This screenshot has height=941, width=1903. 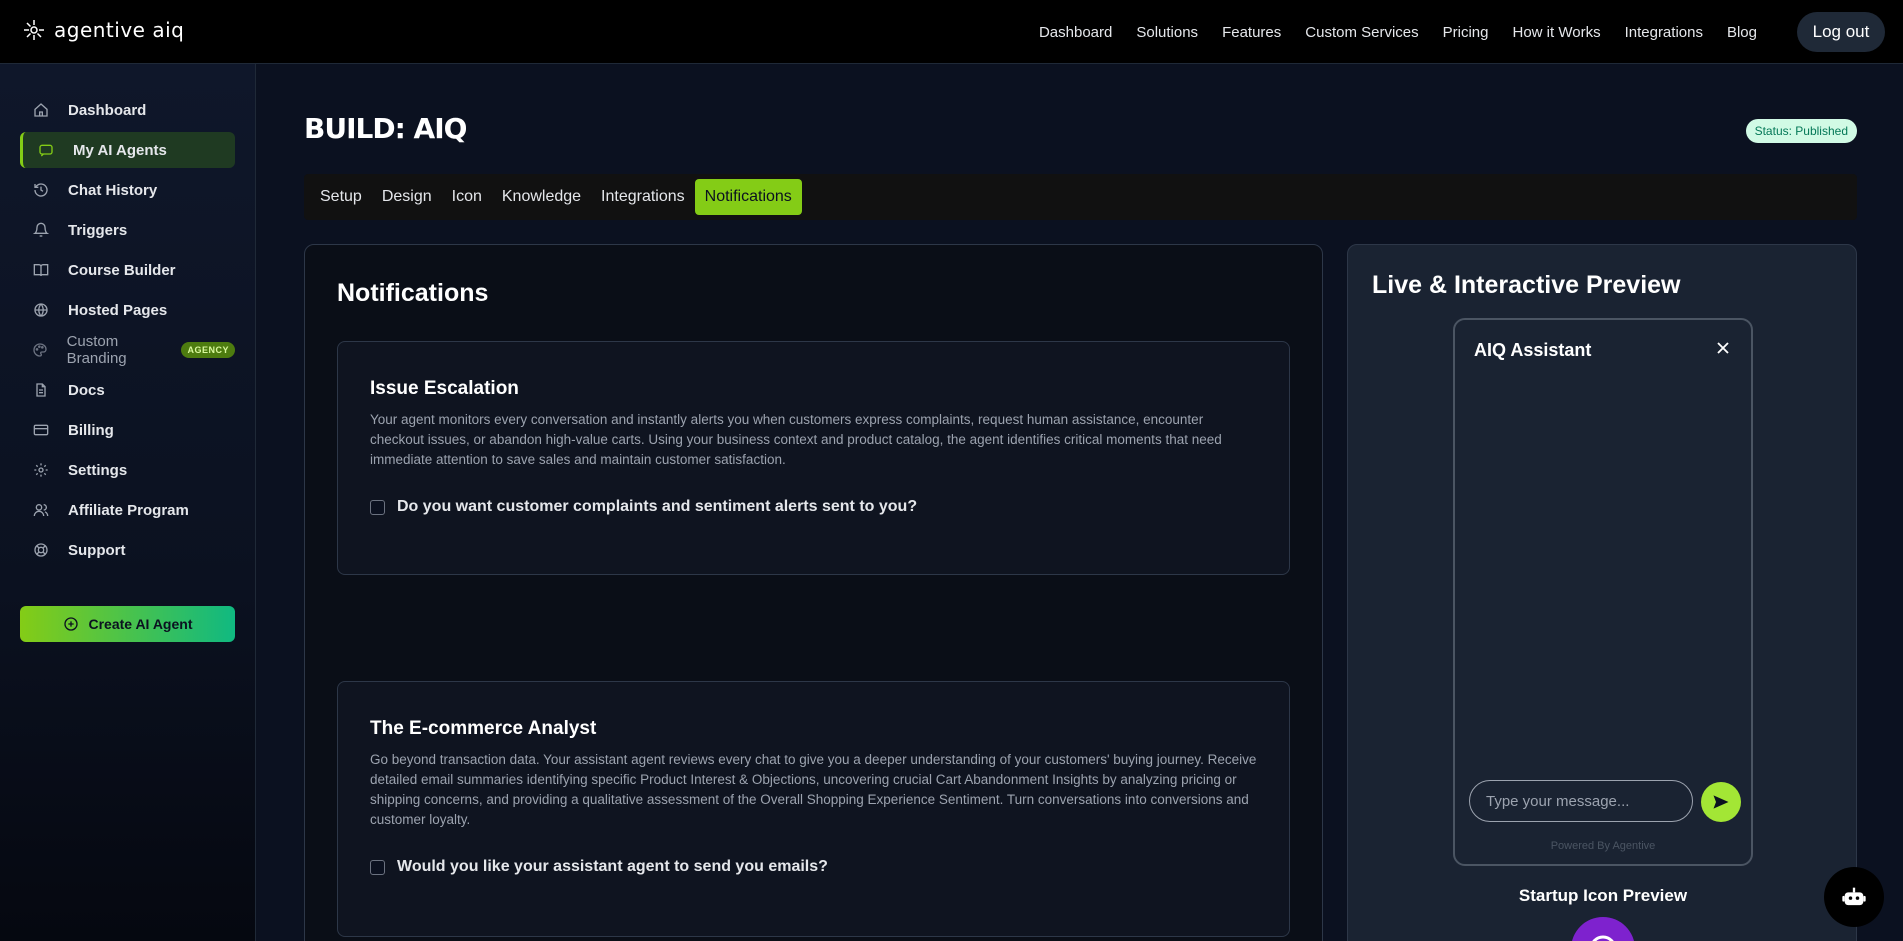 What do you see at coordinates (1742, 32) in the screenshot?
I see `nav-blog: Blog` at bounding box center [1742, 32].